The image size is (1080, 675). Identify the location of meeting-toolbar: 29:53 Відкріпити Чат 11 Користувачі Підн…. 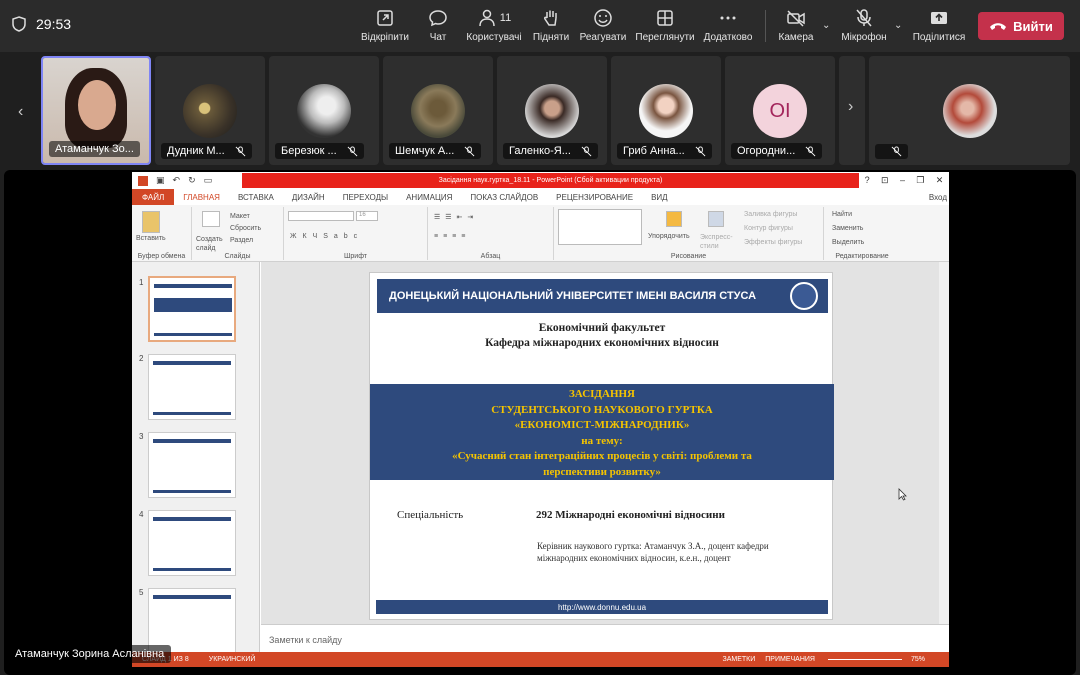
(540, 26).